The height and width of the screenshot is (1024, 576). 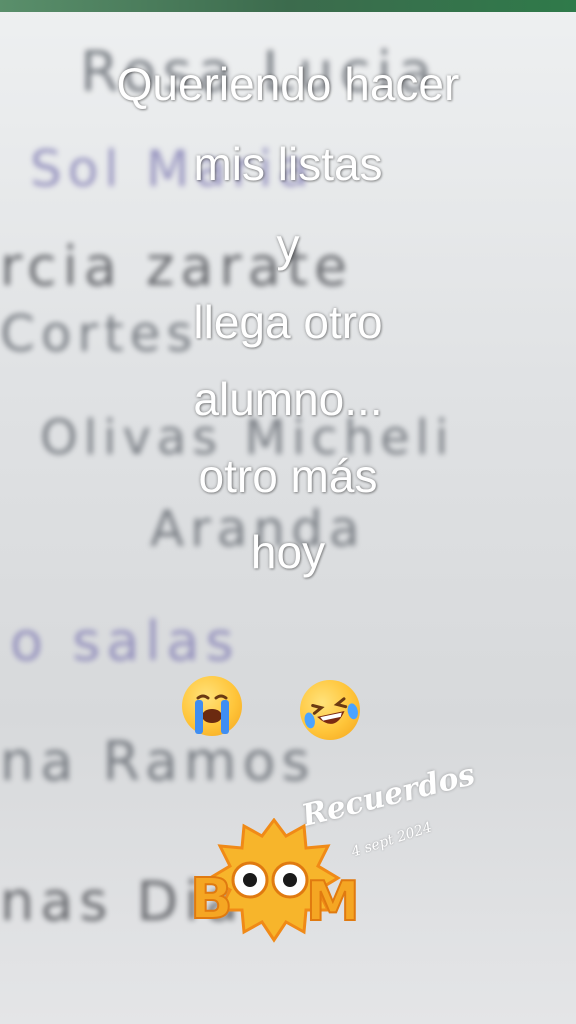 I want to click on laughing-face-icon, so click(x=330, y=710).